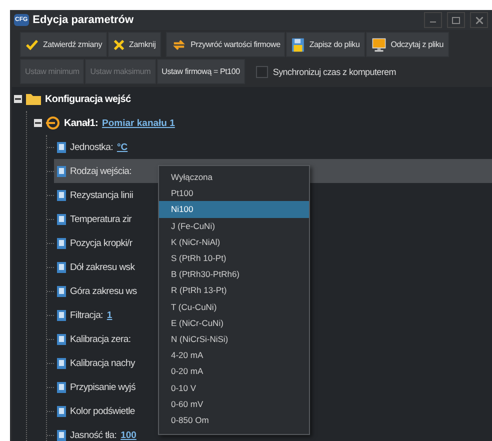 The width and height of the screenshot is (492, 441). What do you see at coordinates (93, 435) in the screenshot?
I see `tree-item-label: Jasność tła:` at bounding box center [93, 435].